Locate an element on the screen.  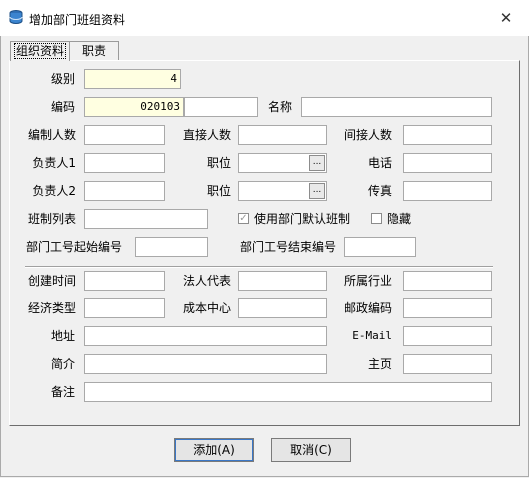
name-label: 名称 is located at coordinates (279, 107).